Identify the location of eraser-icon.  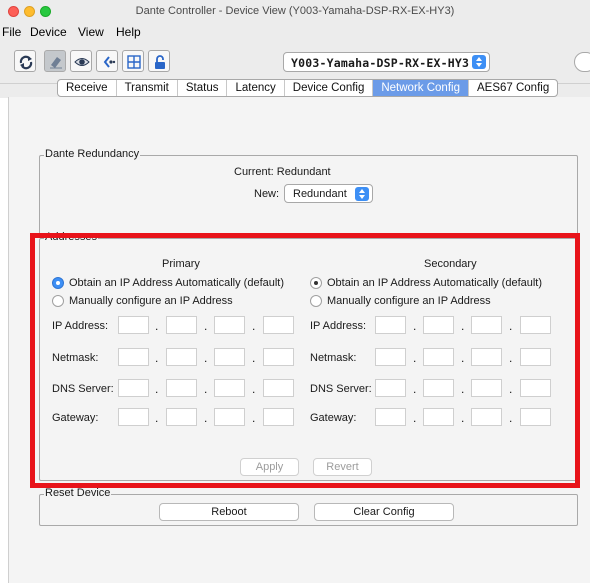
(56, 63).